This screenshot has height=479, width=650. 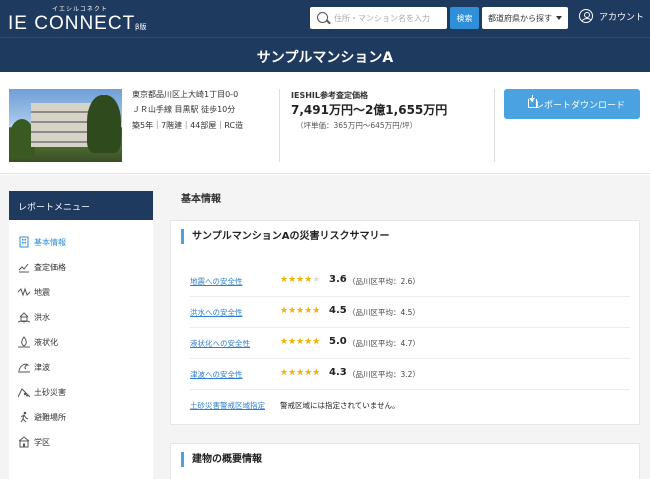 What do you see at coordinates (216, 374) in the screenshot?
I see `risk-link: 津波への安全性` at bounding box center [216, 374].